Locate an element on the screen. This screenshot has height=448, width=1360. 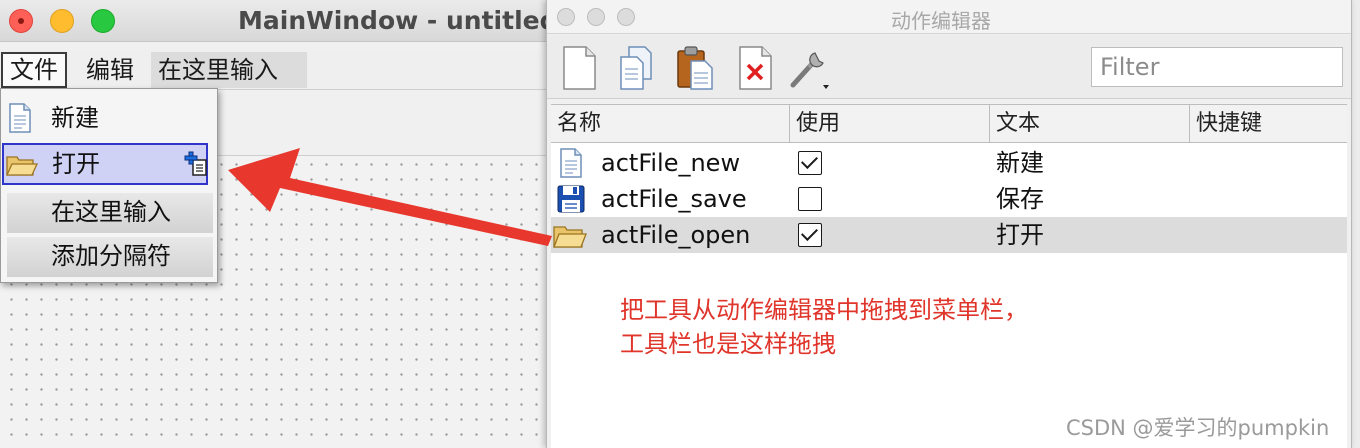
file-menu-dropdown: 新建 打开 在这里输入 添加分隔符 is located at coordinates (109, 185).